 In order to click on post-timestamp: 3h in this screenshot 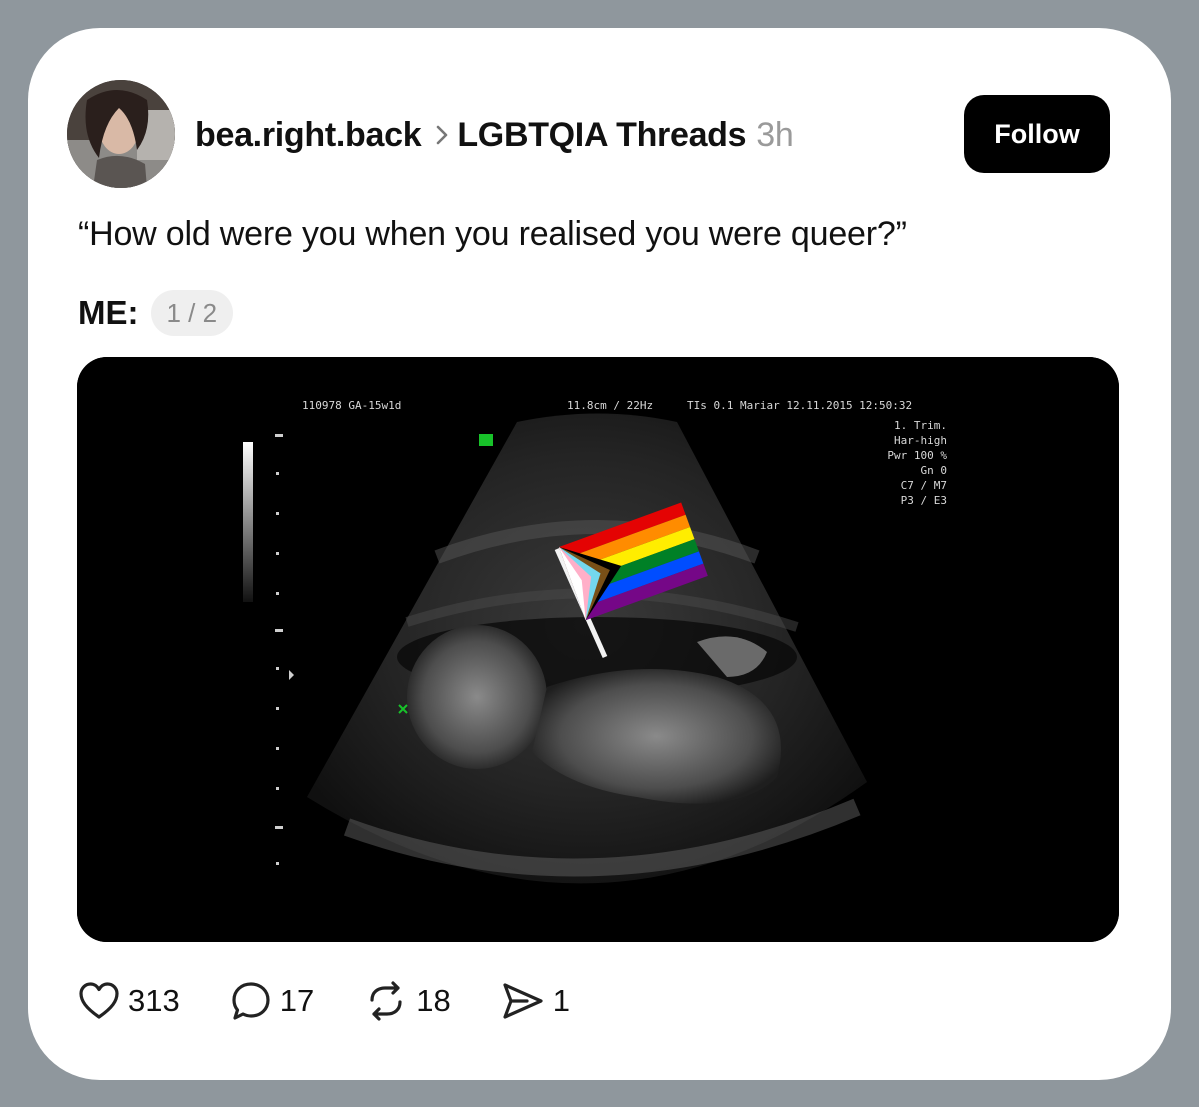, I will do `click(775, 134)`.